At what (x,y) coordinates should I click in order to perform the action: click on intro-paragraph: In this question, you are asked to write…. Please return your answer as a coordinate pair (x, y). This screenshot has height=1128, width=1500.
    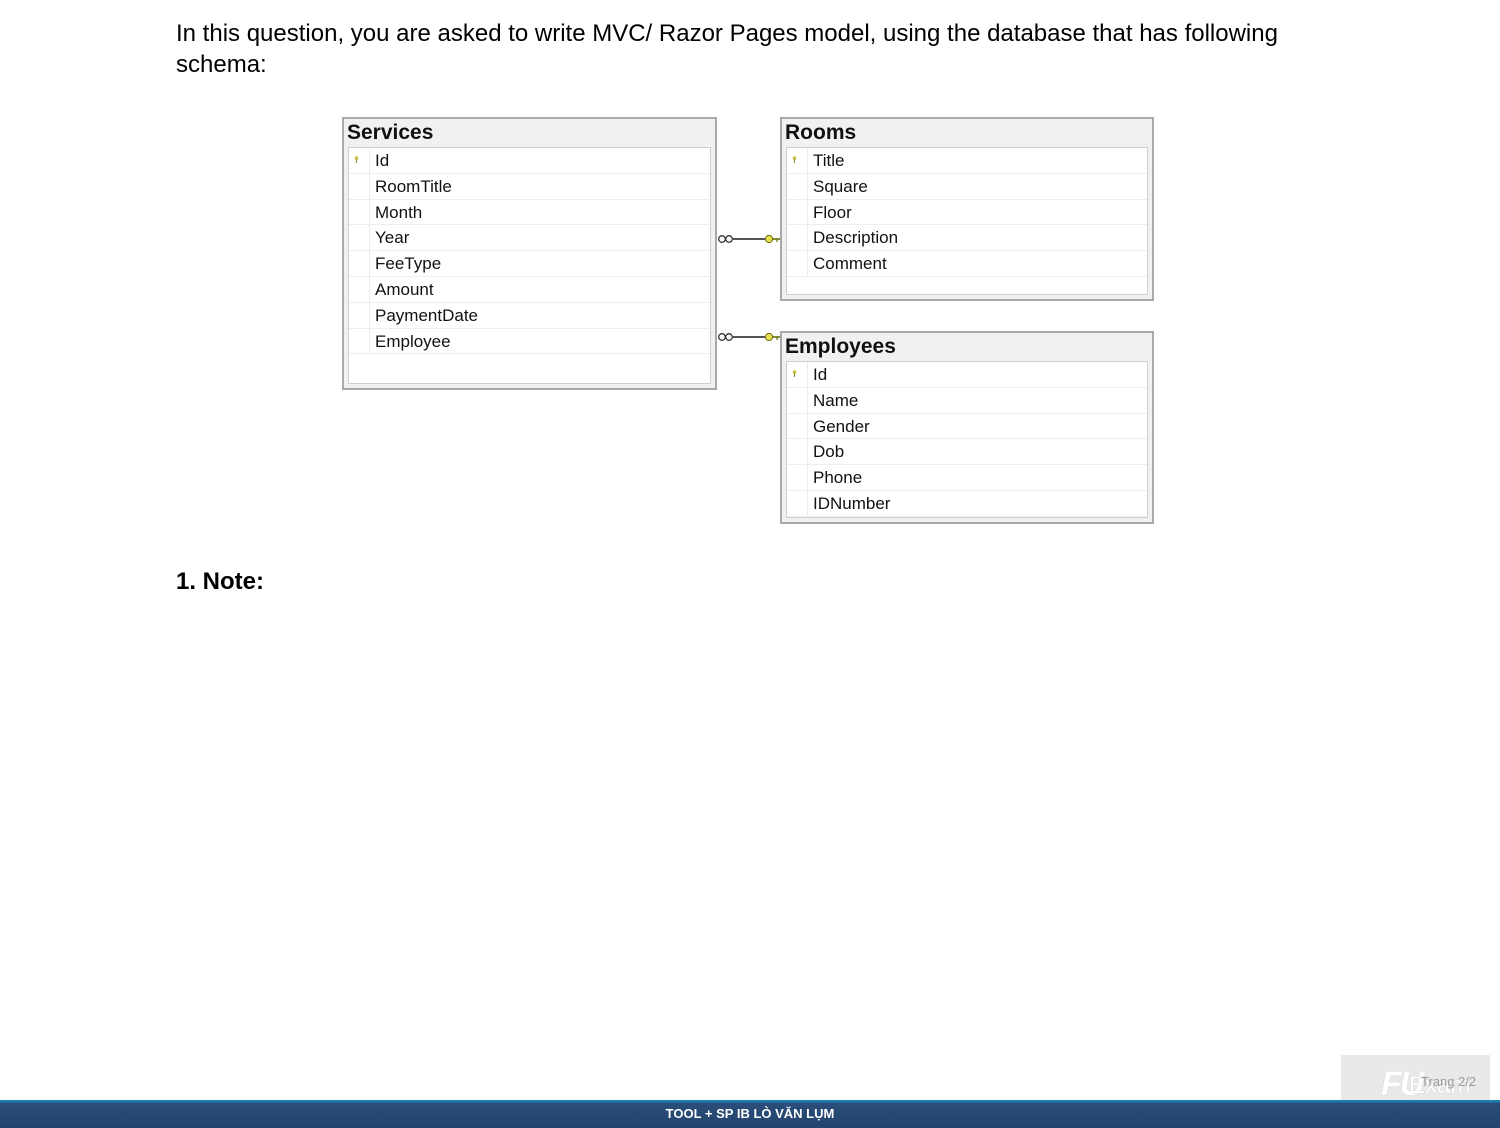
    Looking at the image, I should click on (727, 49).